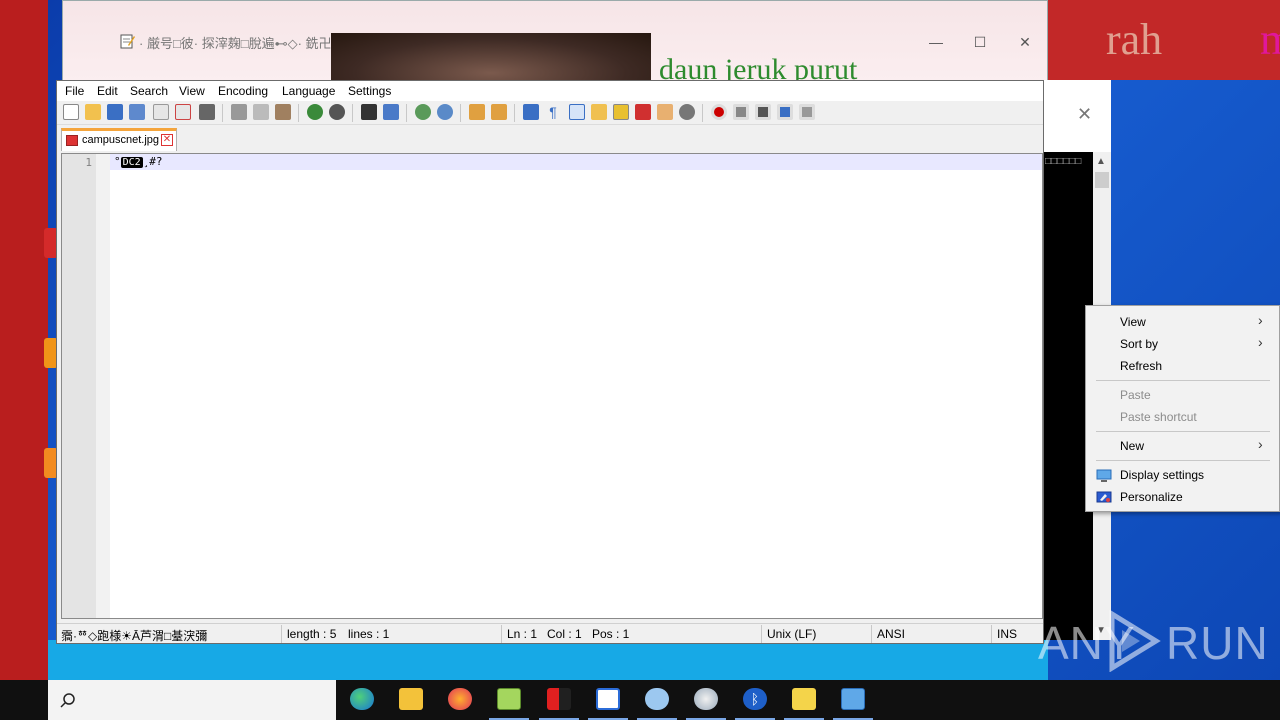 The image size is (1280, 720). Describe the element at coordinates (608, 700) in the screenshot. I see `news-icon` at that location.